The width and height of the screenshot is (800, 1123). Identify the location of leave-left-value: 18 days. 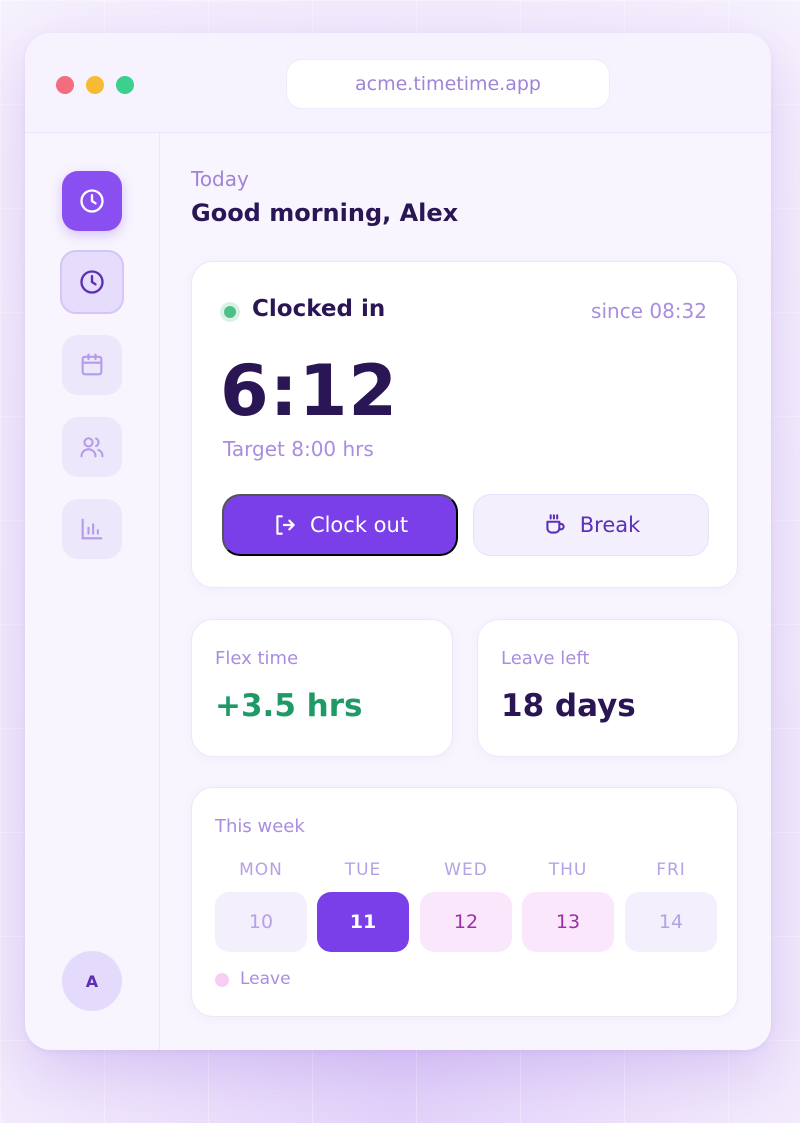
(568, 706).